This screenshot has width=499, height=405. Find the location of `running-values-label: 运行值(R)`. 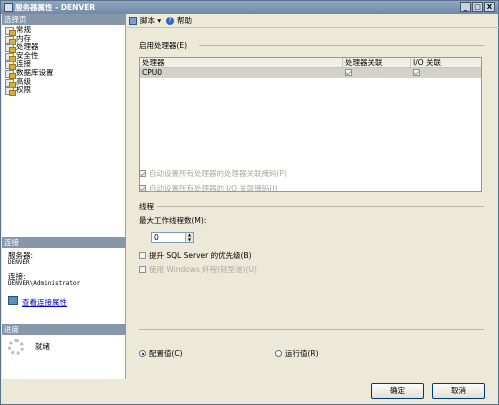

running-values-label: 运行值(R) is located at coordinates (302, 353).